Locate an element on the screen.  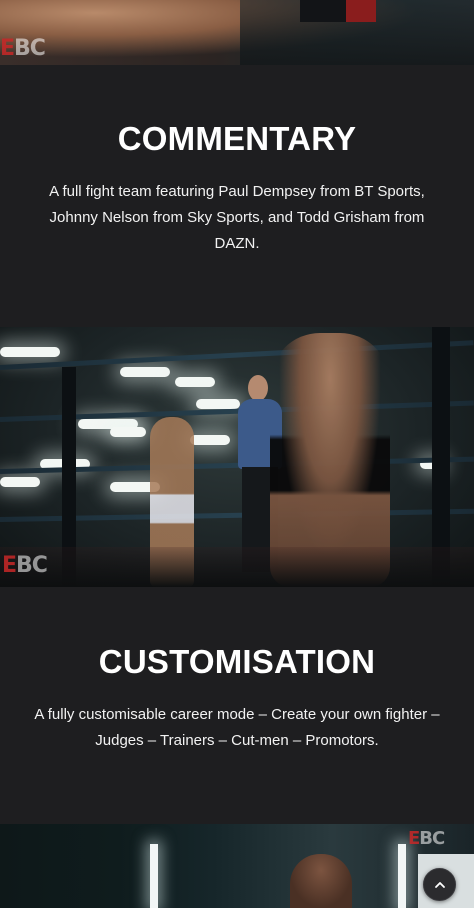
game-screenshot-top: EBC is located at coordinates (237, 32).